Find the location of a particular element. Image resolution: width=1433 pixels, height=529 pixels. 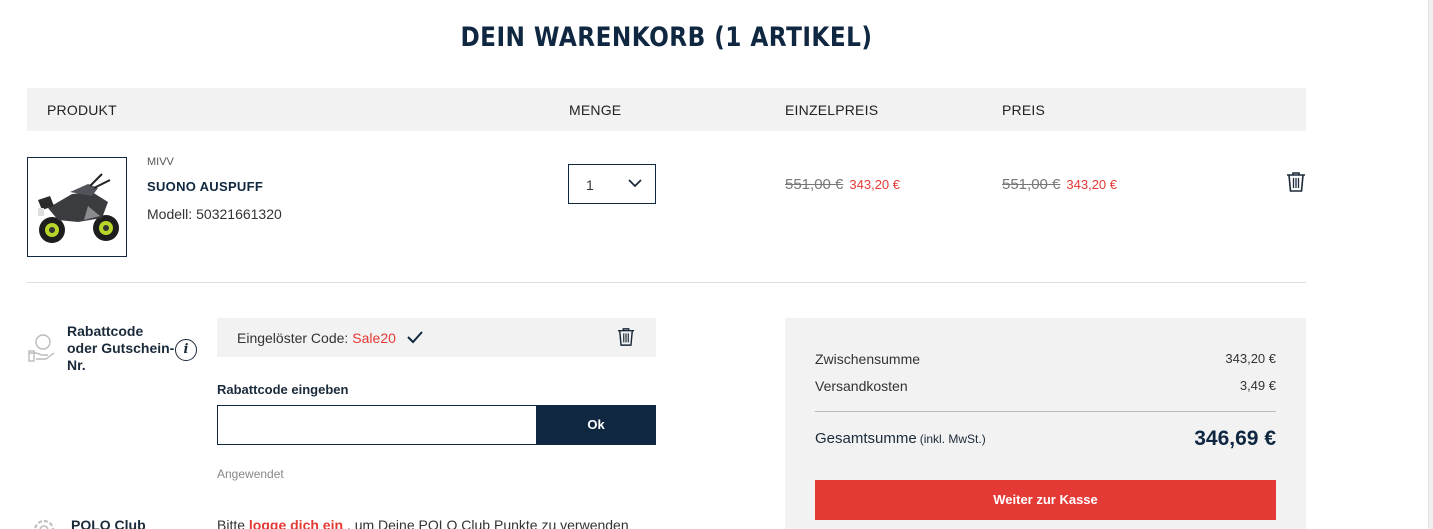

code-status: Angewendet is located at coordinates (250, 474).